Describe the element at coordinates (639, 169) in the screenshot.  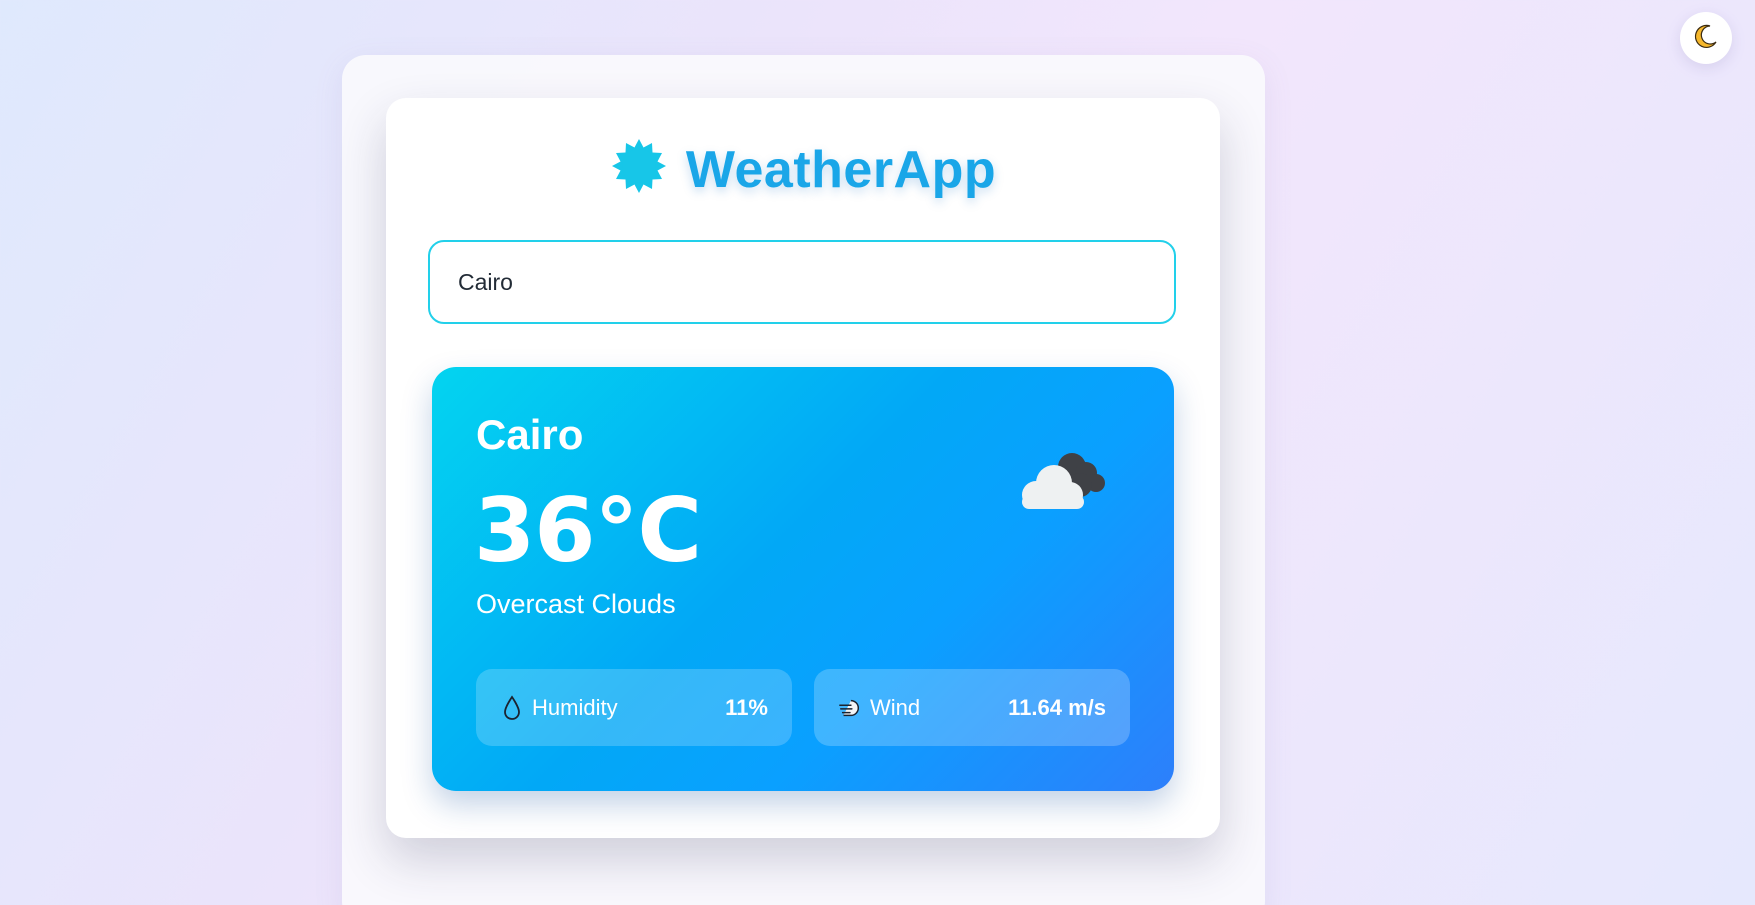
I see `sun-badge-icon` at that location.